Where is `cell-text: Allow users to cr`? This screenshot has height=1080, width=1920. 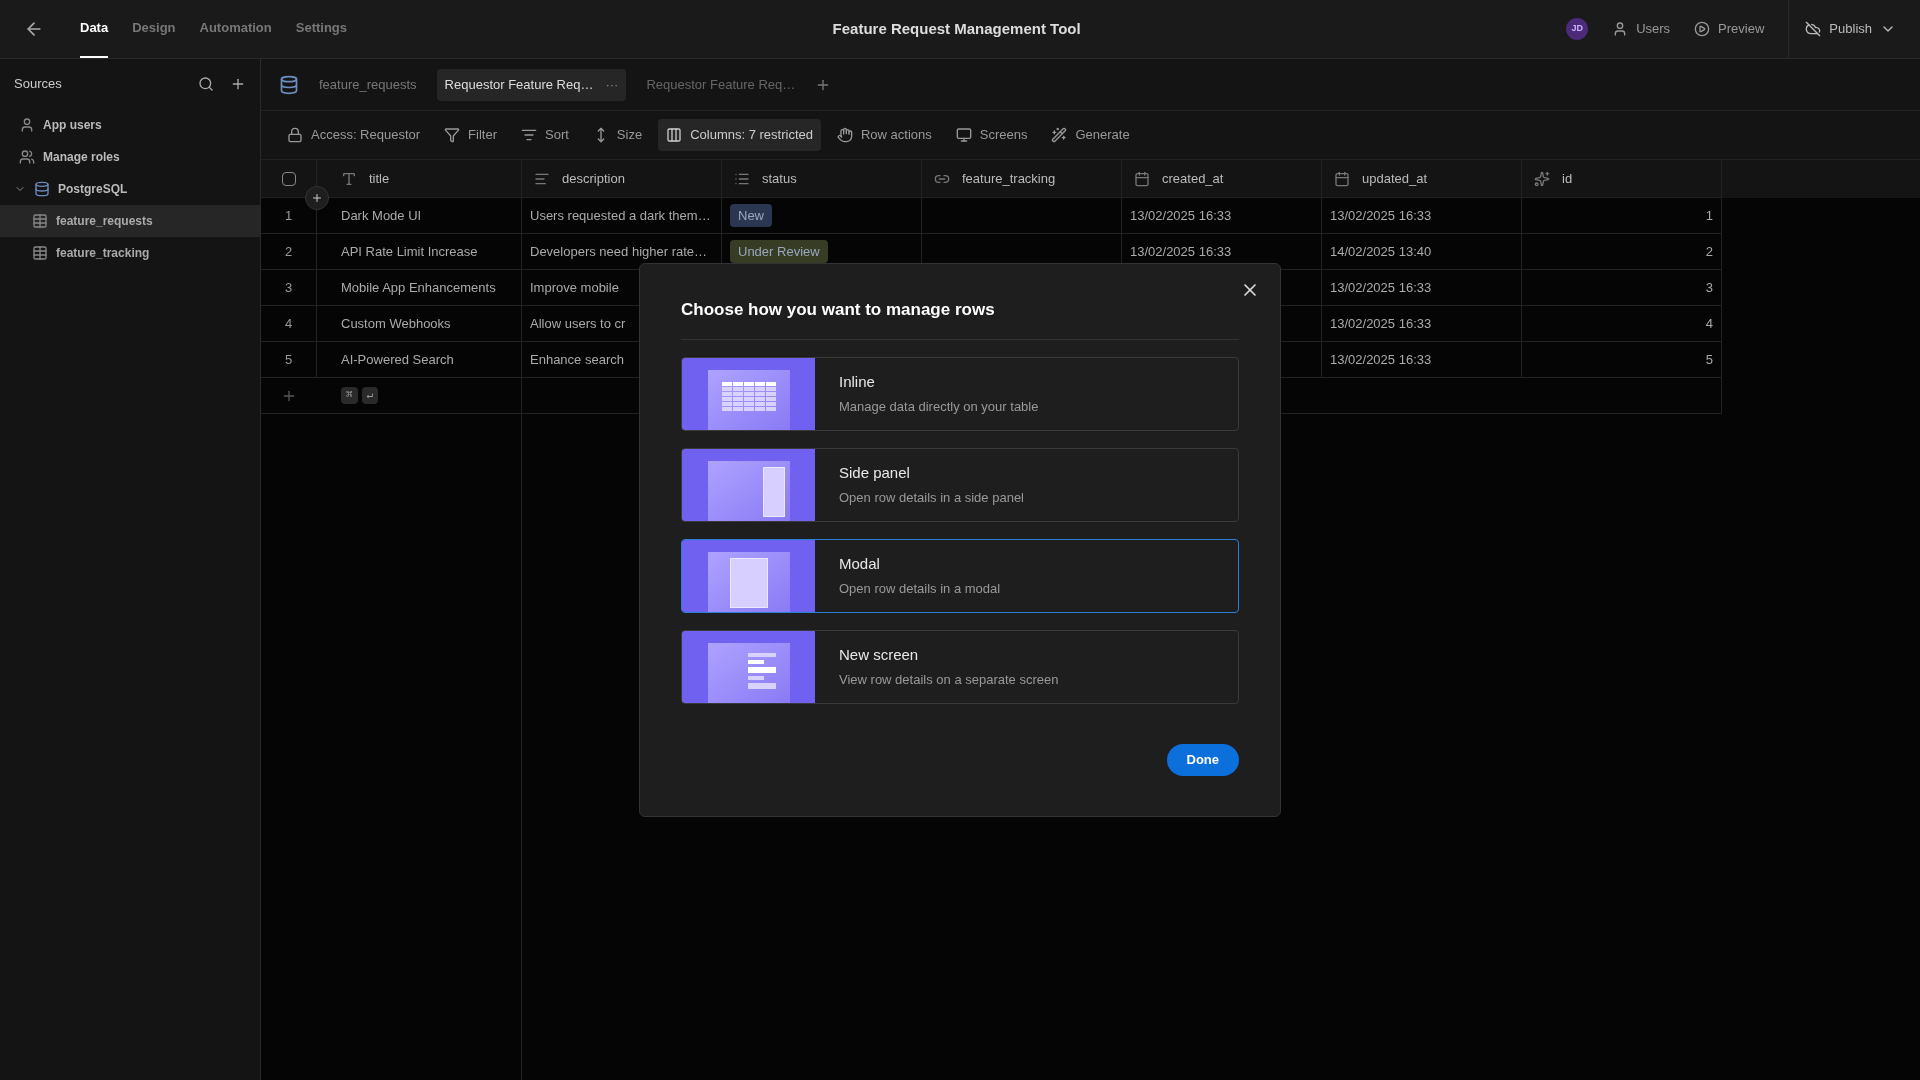 cell-text: Allow users to cr is located at coordinates (578, 323).